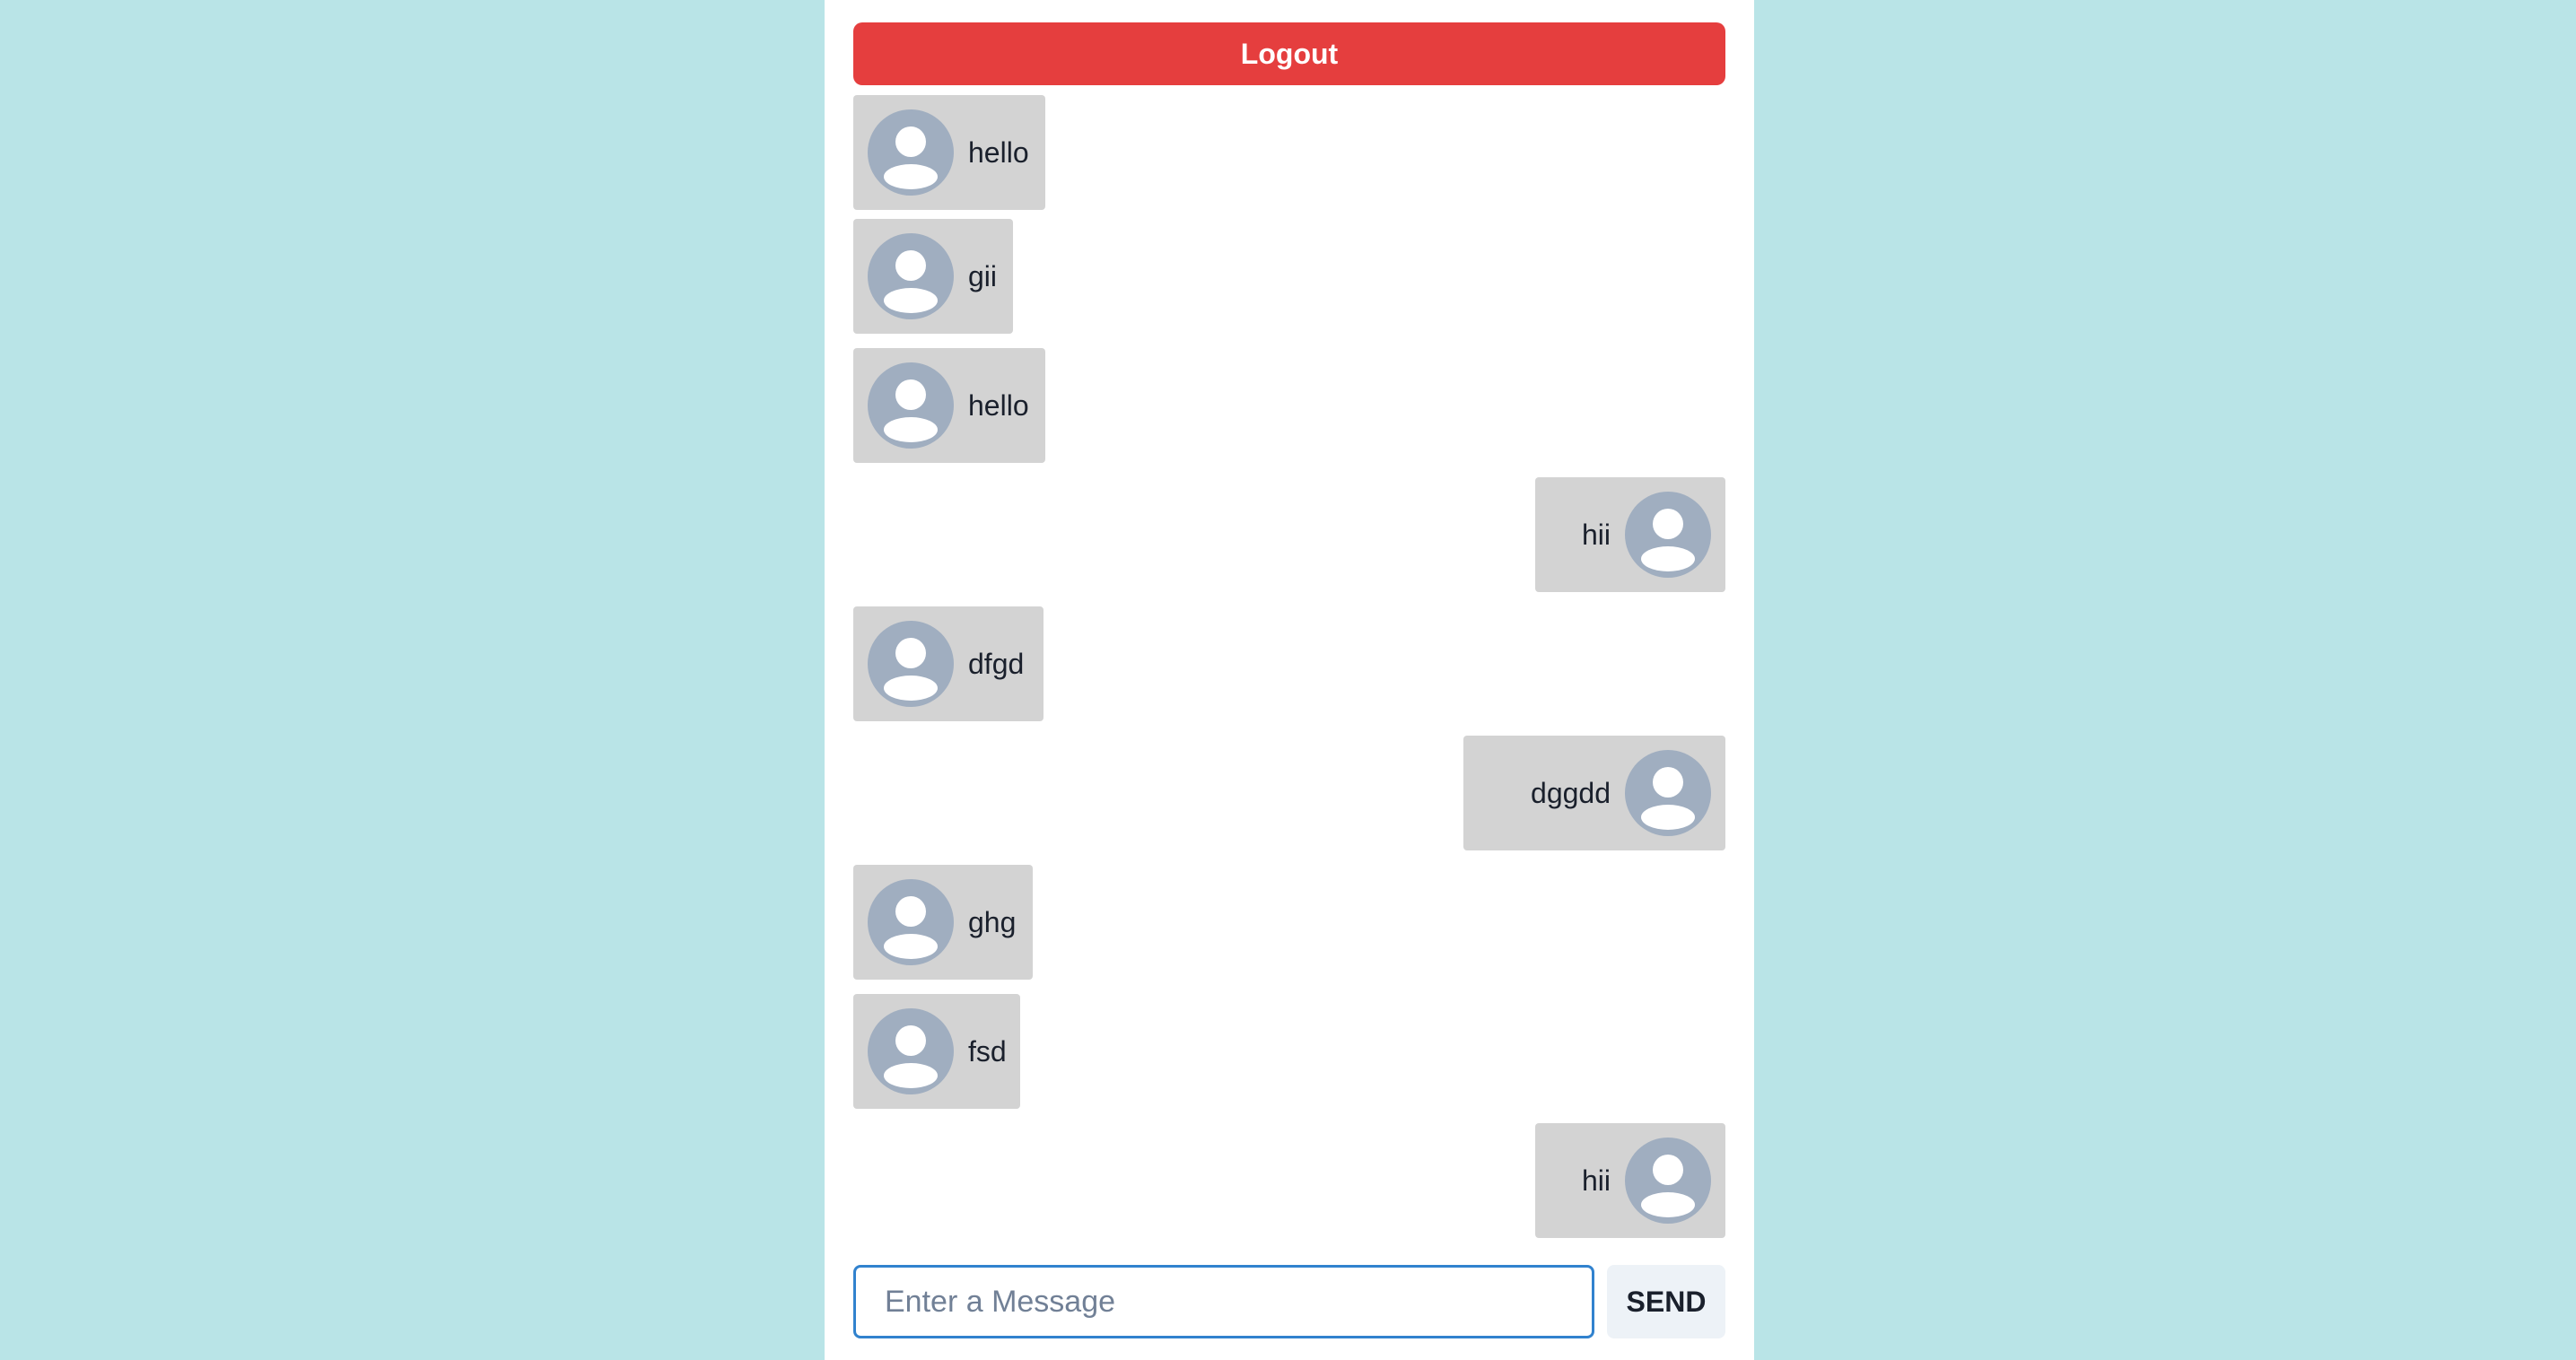 The image size is (2576, 1360). I want to click on message-text: ghg, so click(993, 921).